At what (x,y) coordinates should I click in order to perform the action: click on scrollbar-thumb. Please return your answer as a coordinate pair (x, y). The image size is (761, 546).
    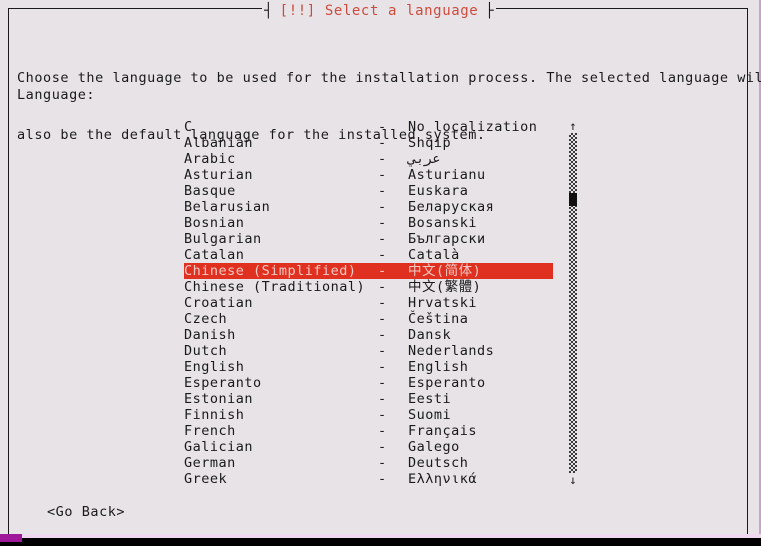
    Looking at the image, I should click on (573, 199).